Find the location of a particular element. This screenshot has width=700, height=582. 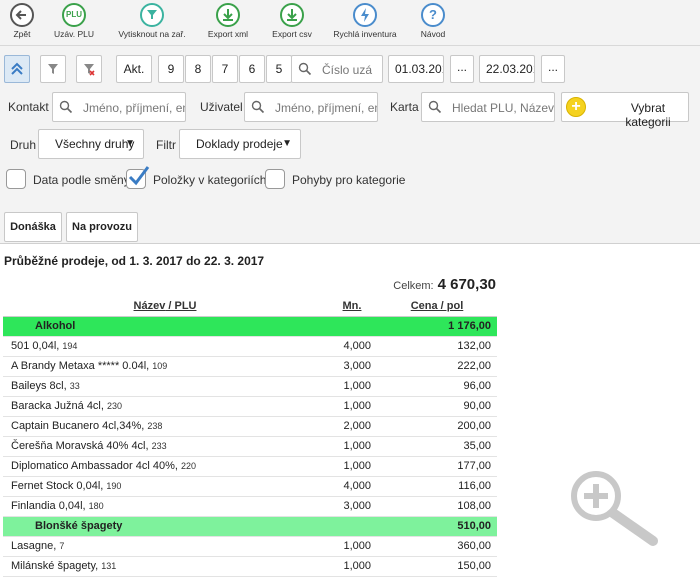

back-arrow-icon is located at coordinates (22, 15).